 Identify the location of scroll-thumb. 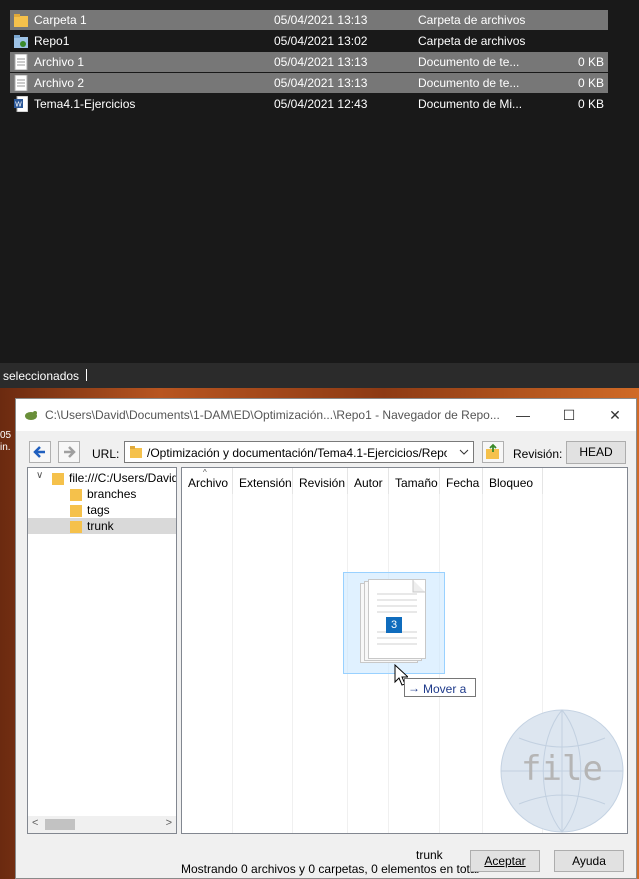
(60, 824).